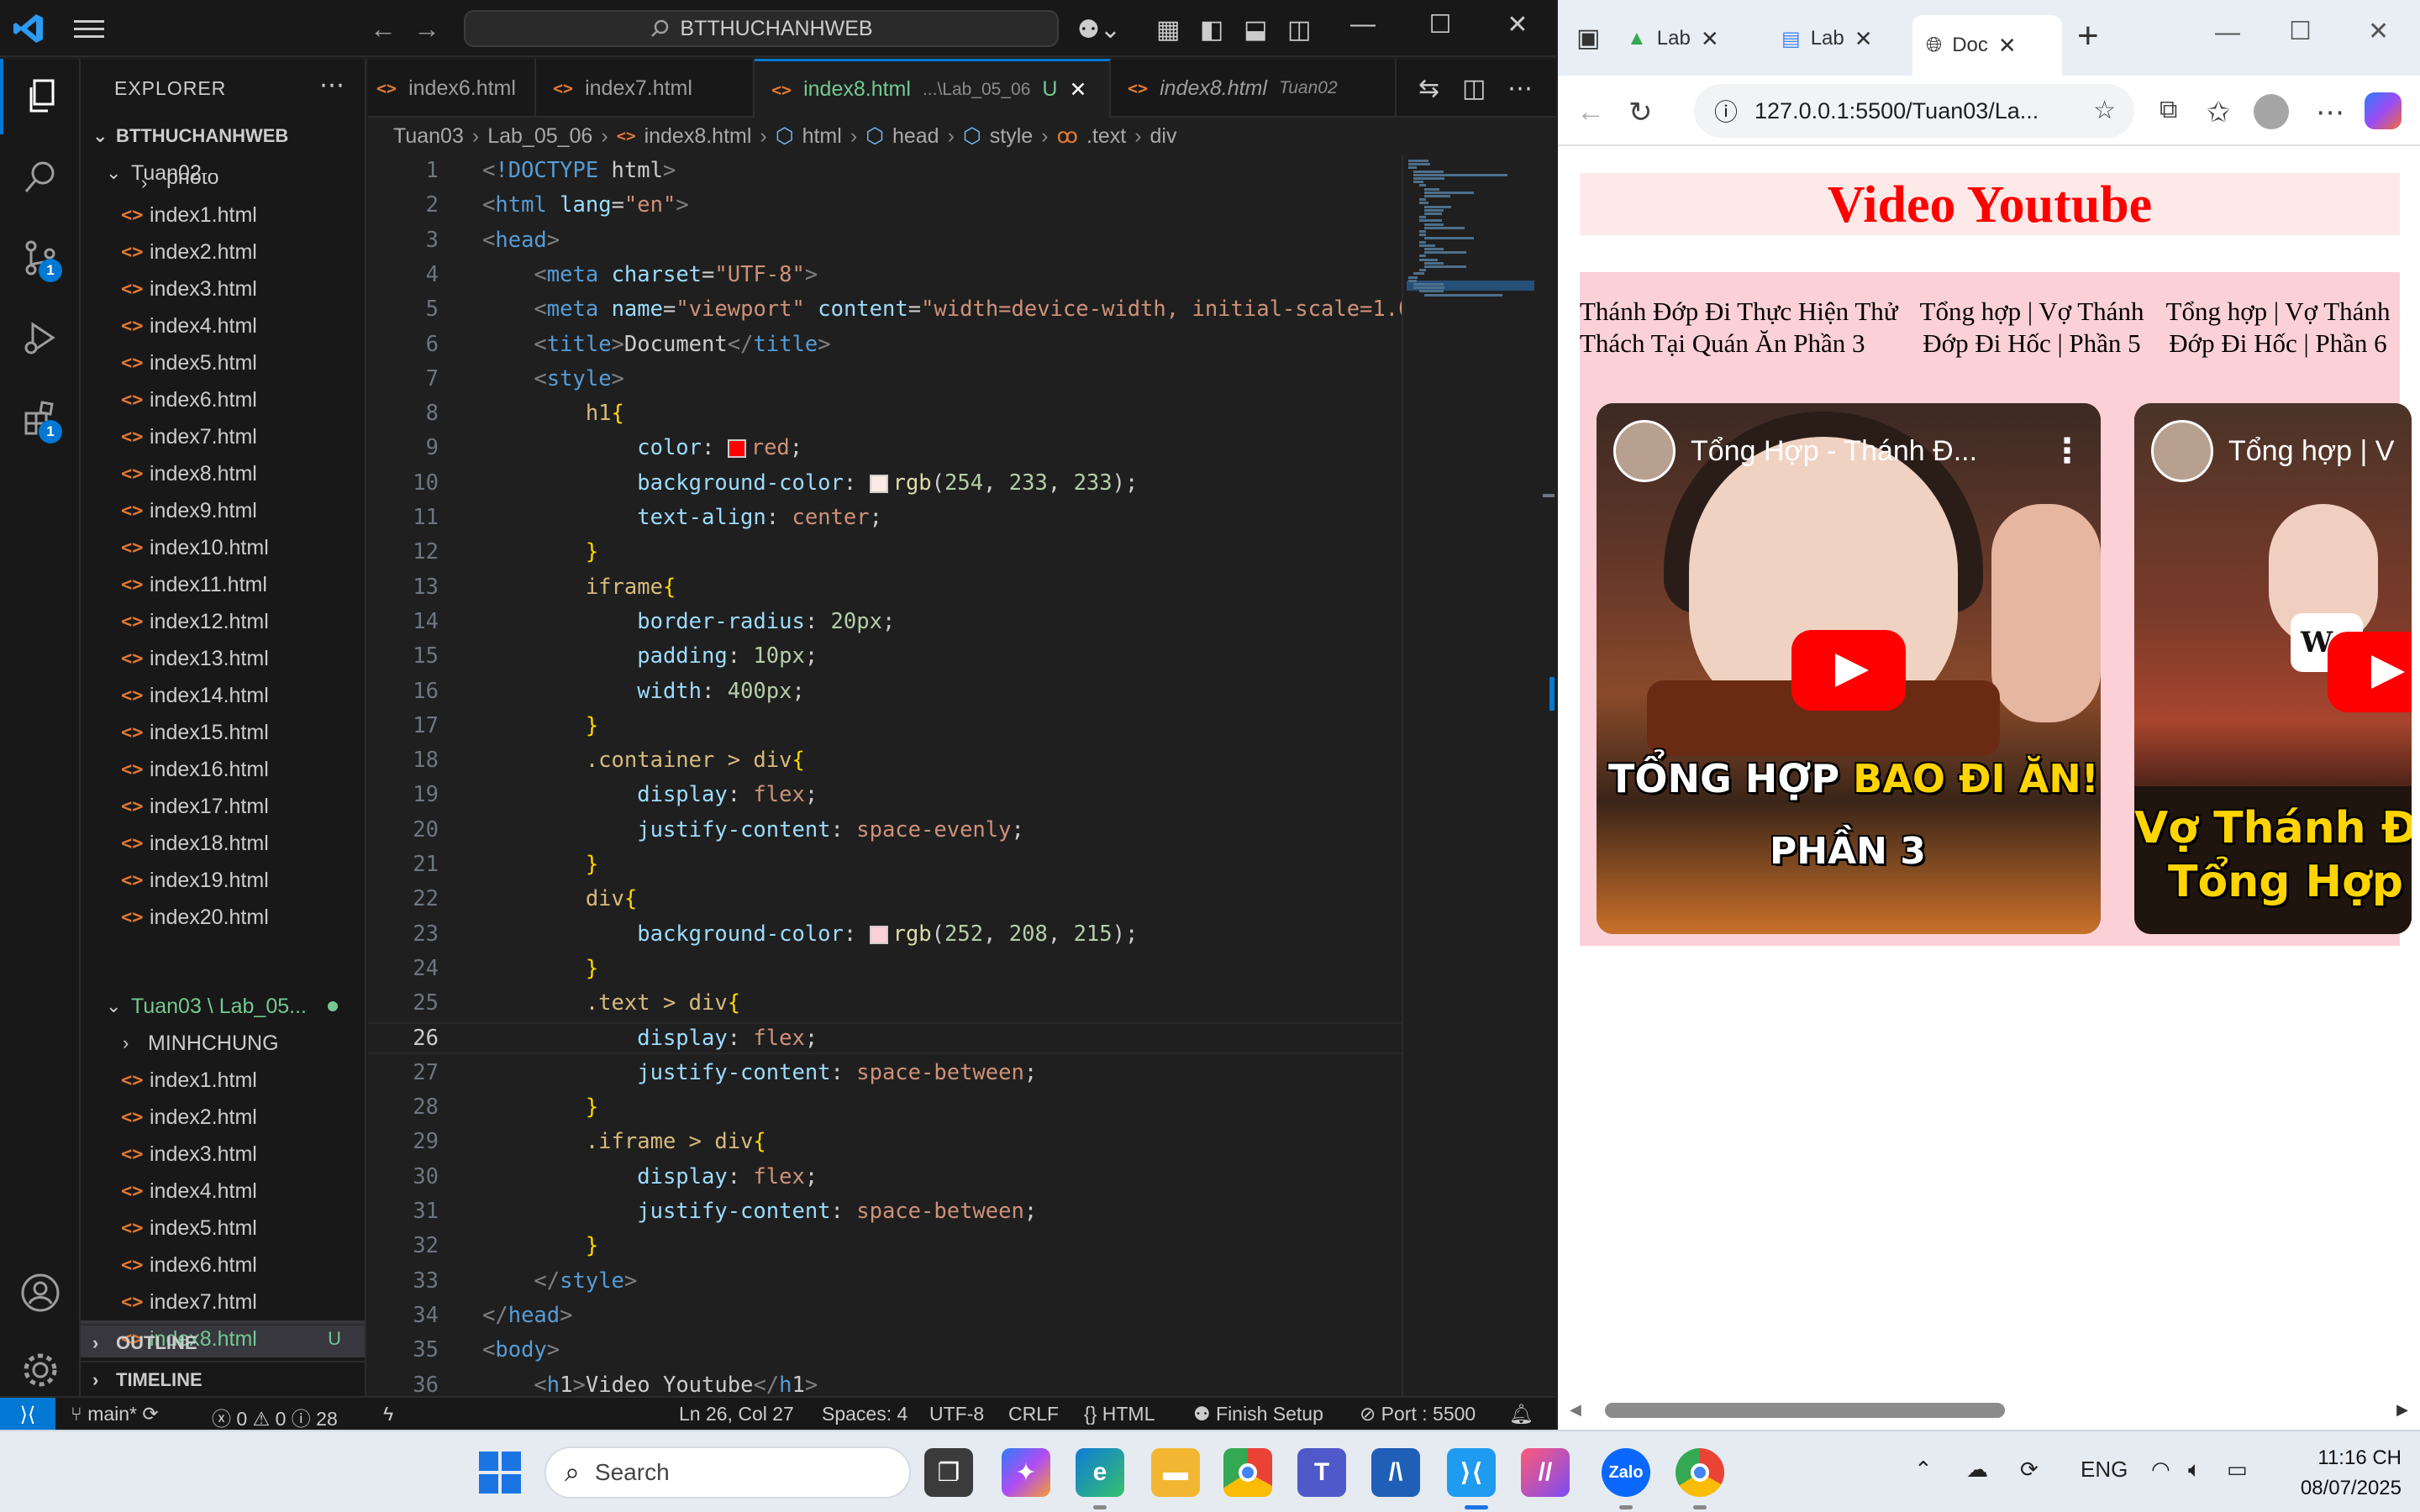  Describe the element at coordinates (885, 517) in the screenshot. I see `code-line: 11 text-align: center;` at that location.